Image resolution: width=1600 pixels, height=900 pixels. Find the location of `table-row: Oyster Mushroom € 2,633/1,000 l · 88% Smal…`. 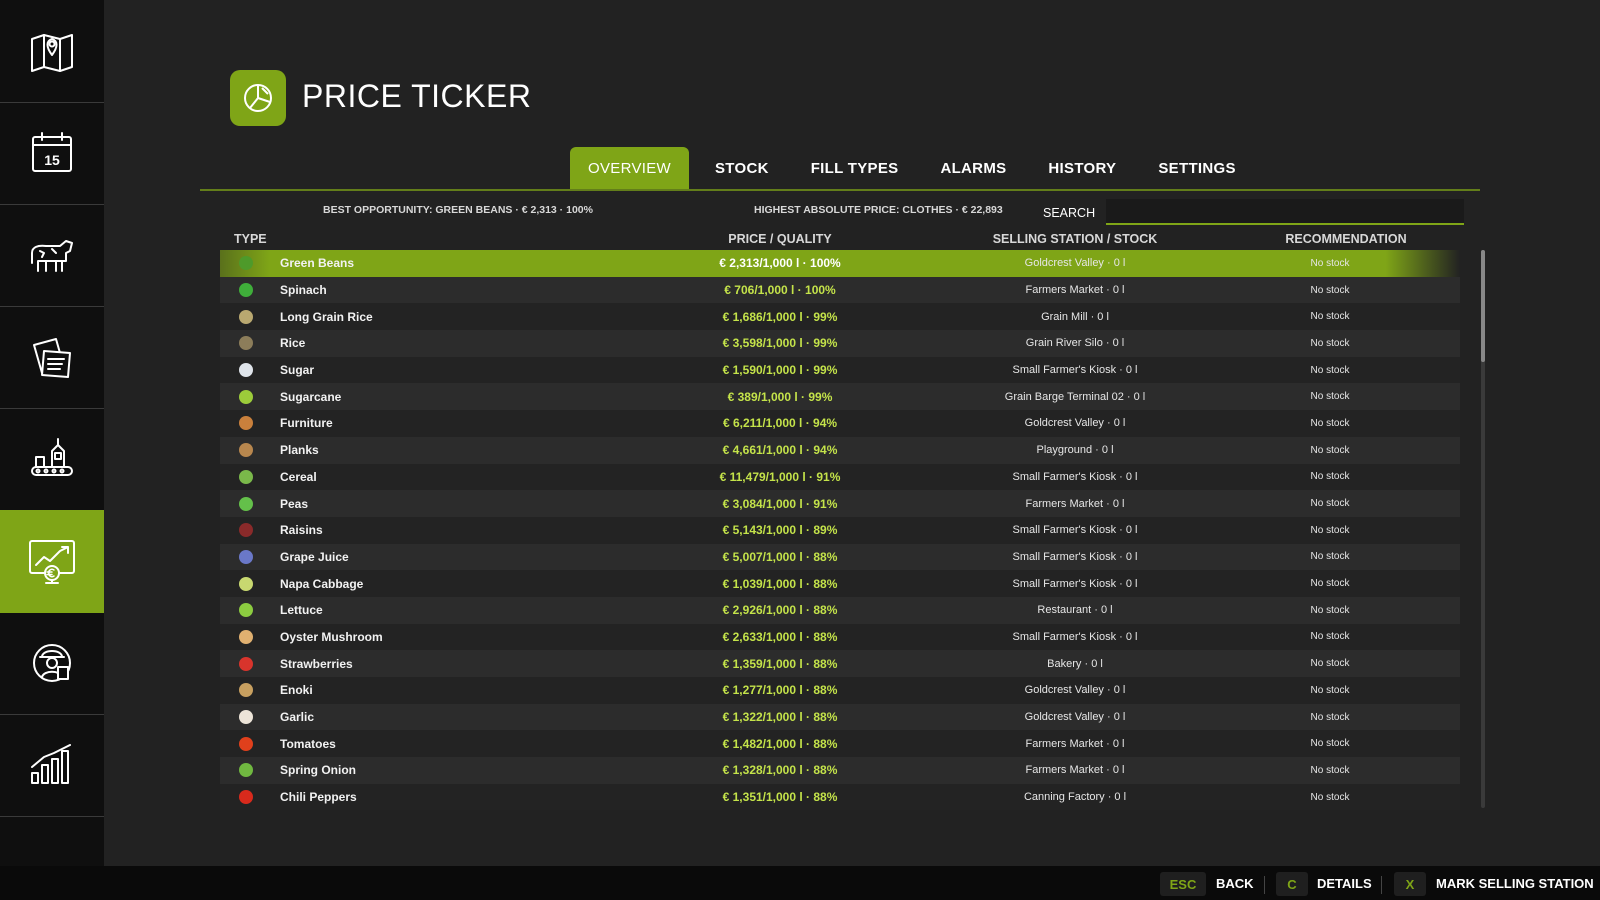

table-row: Oyster Mushroom € 2,633/1,000 l · 88% Smal… is located at coordinates (840, 637).